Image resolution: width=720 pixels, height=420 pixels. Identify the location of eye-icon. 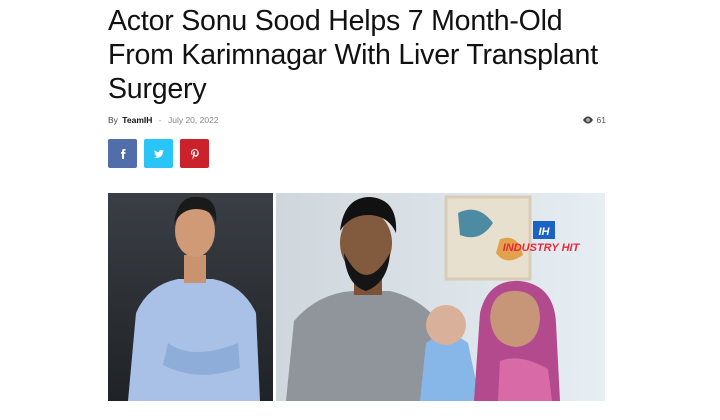
(587, 120).